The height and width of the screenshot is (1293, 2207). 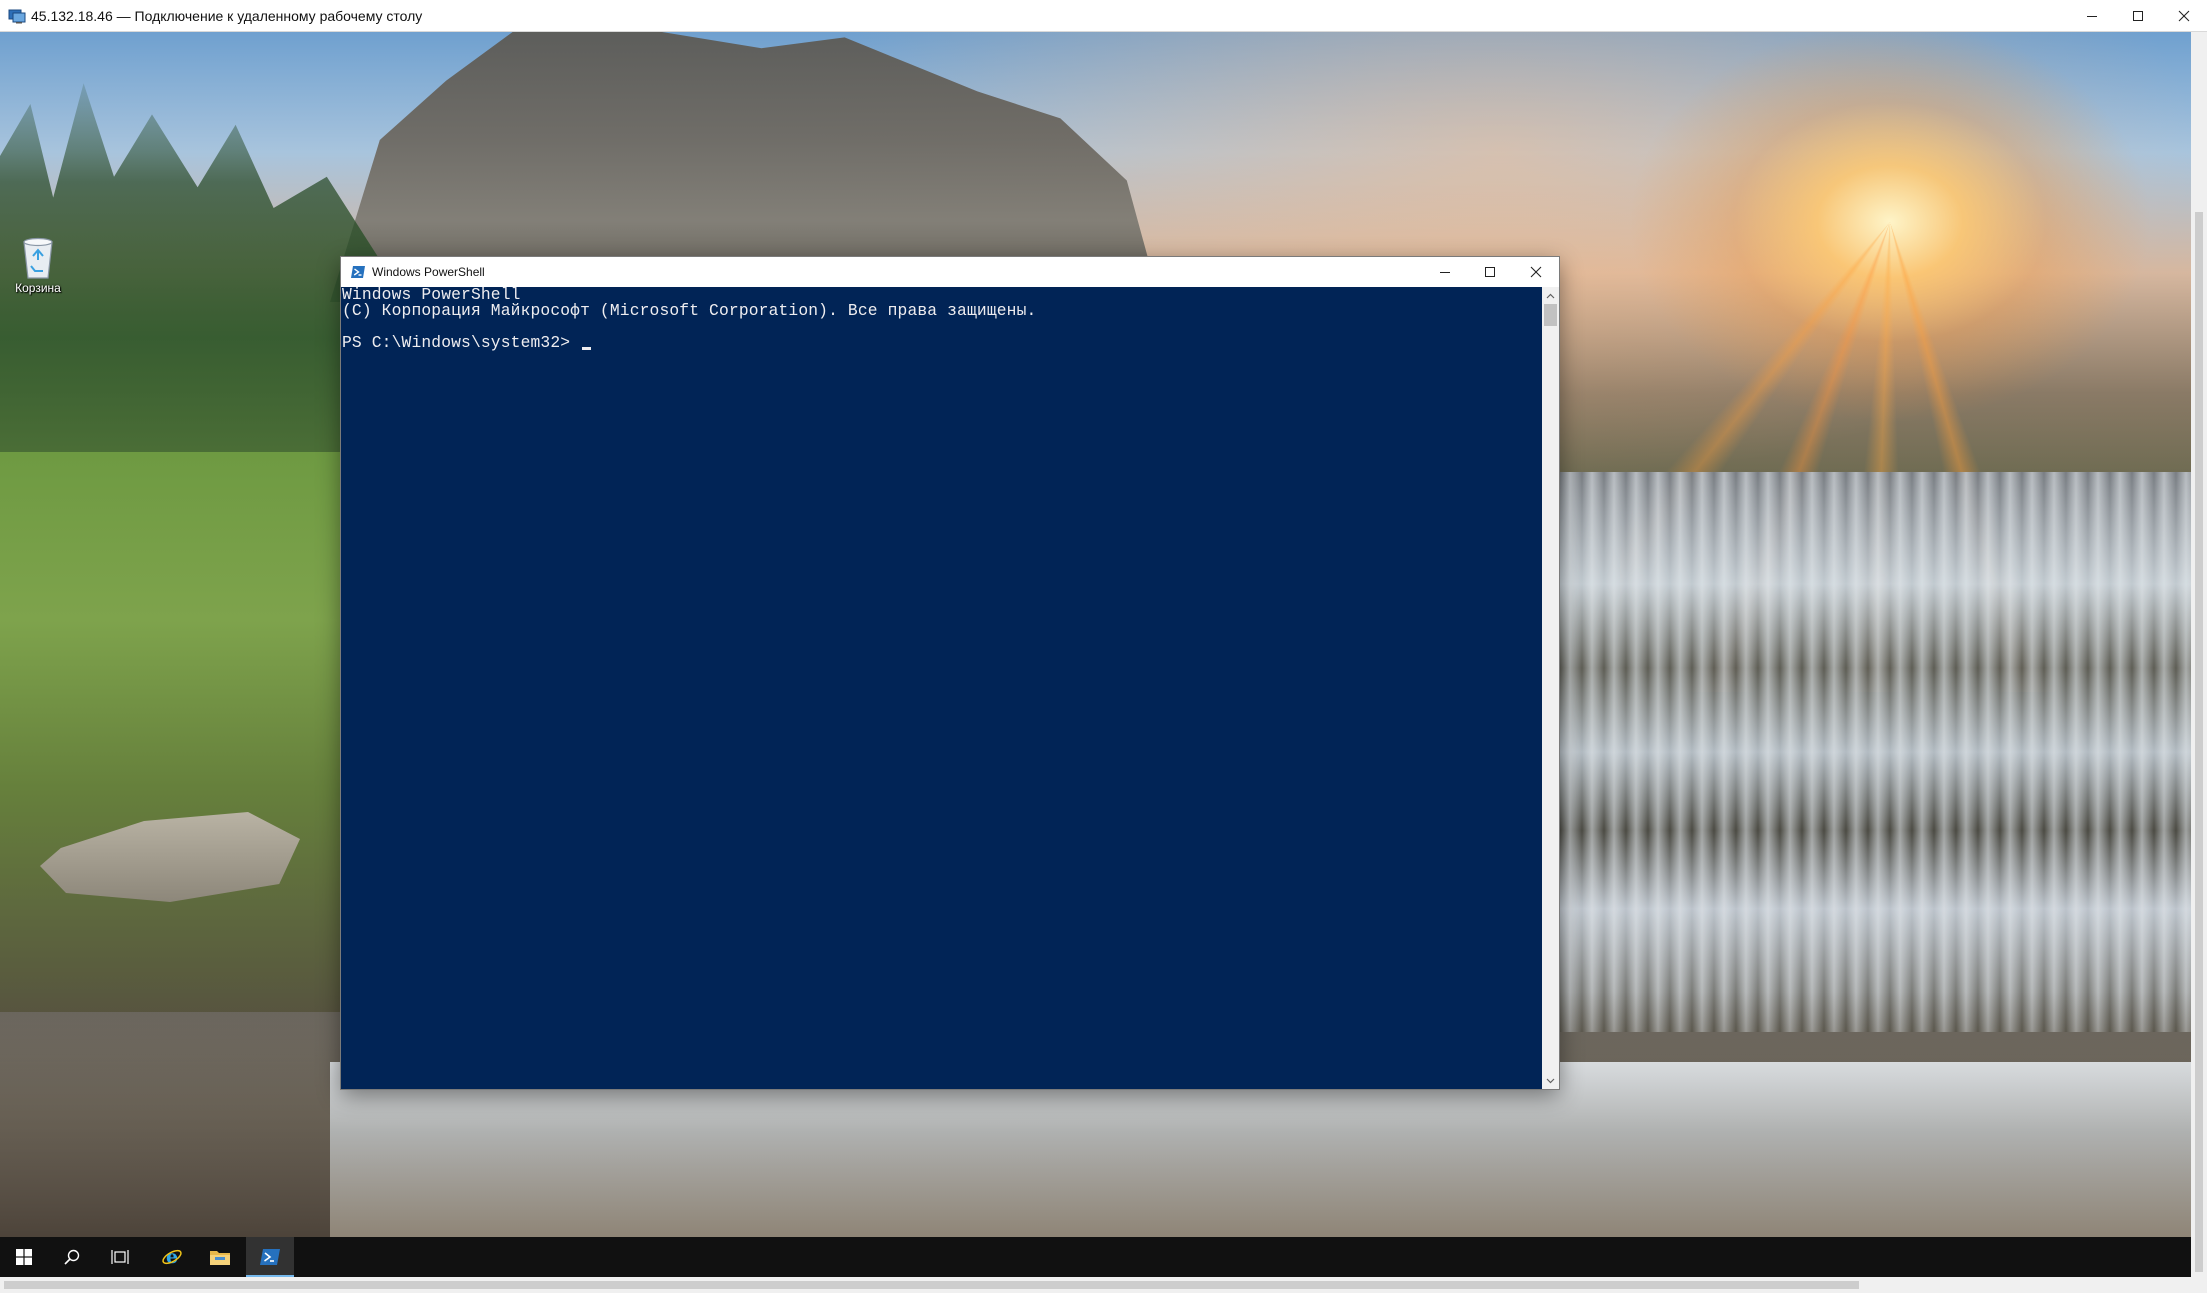 I want to click on rdp-close-button, so click(x=2184, y=16).